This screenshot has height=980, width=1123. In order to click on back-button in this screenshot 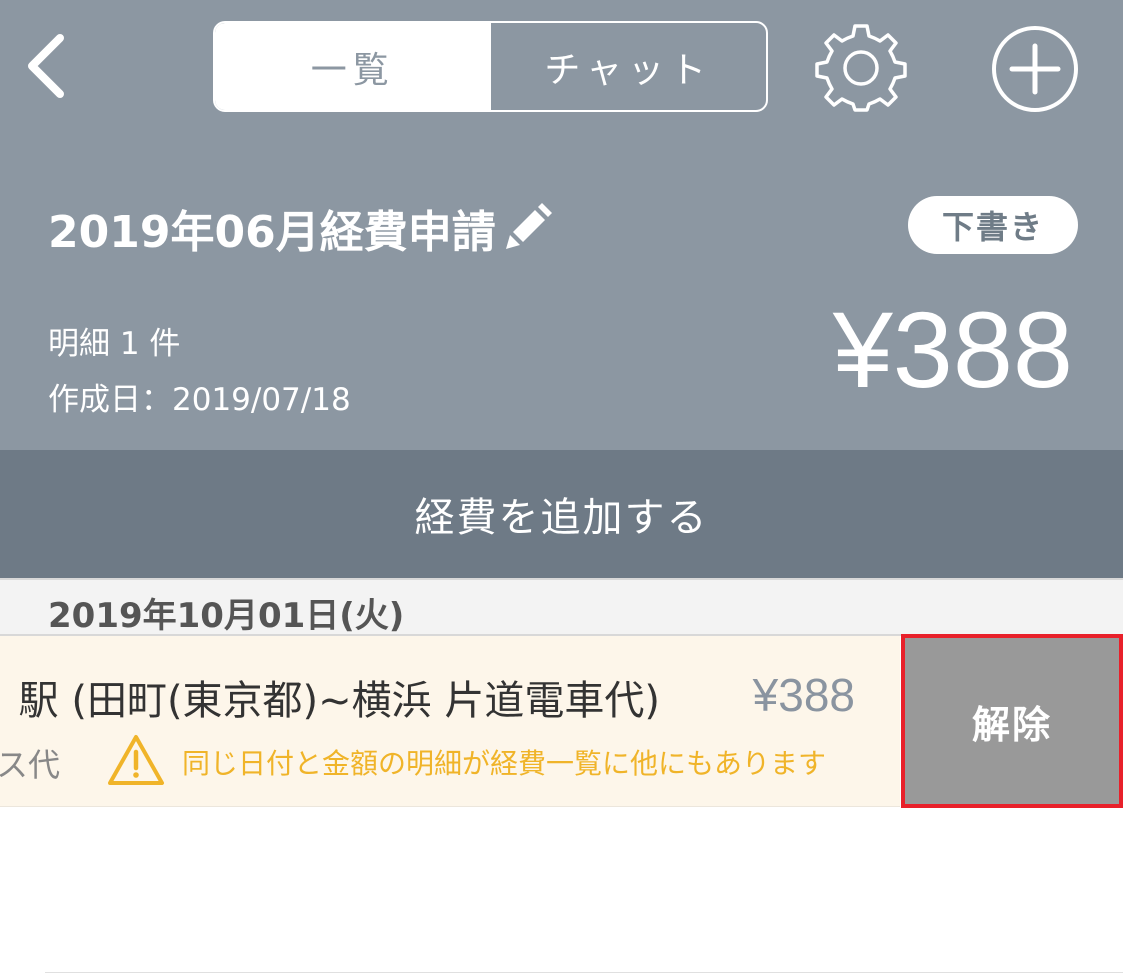, I will do `click(48, 66)`.